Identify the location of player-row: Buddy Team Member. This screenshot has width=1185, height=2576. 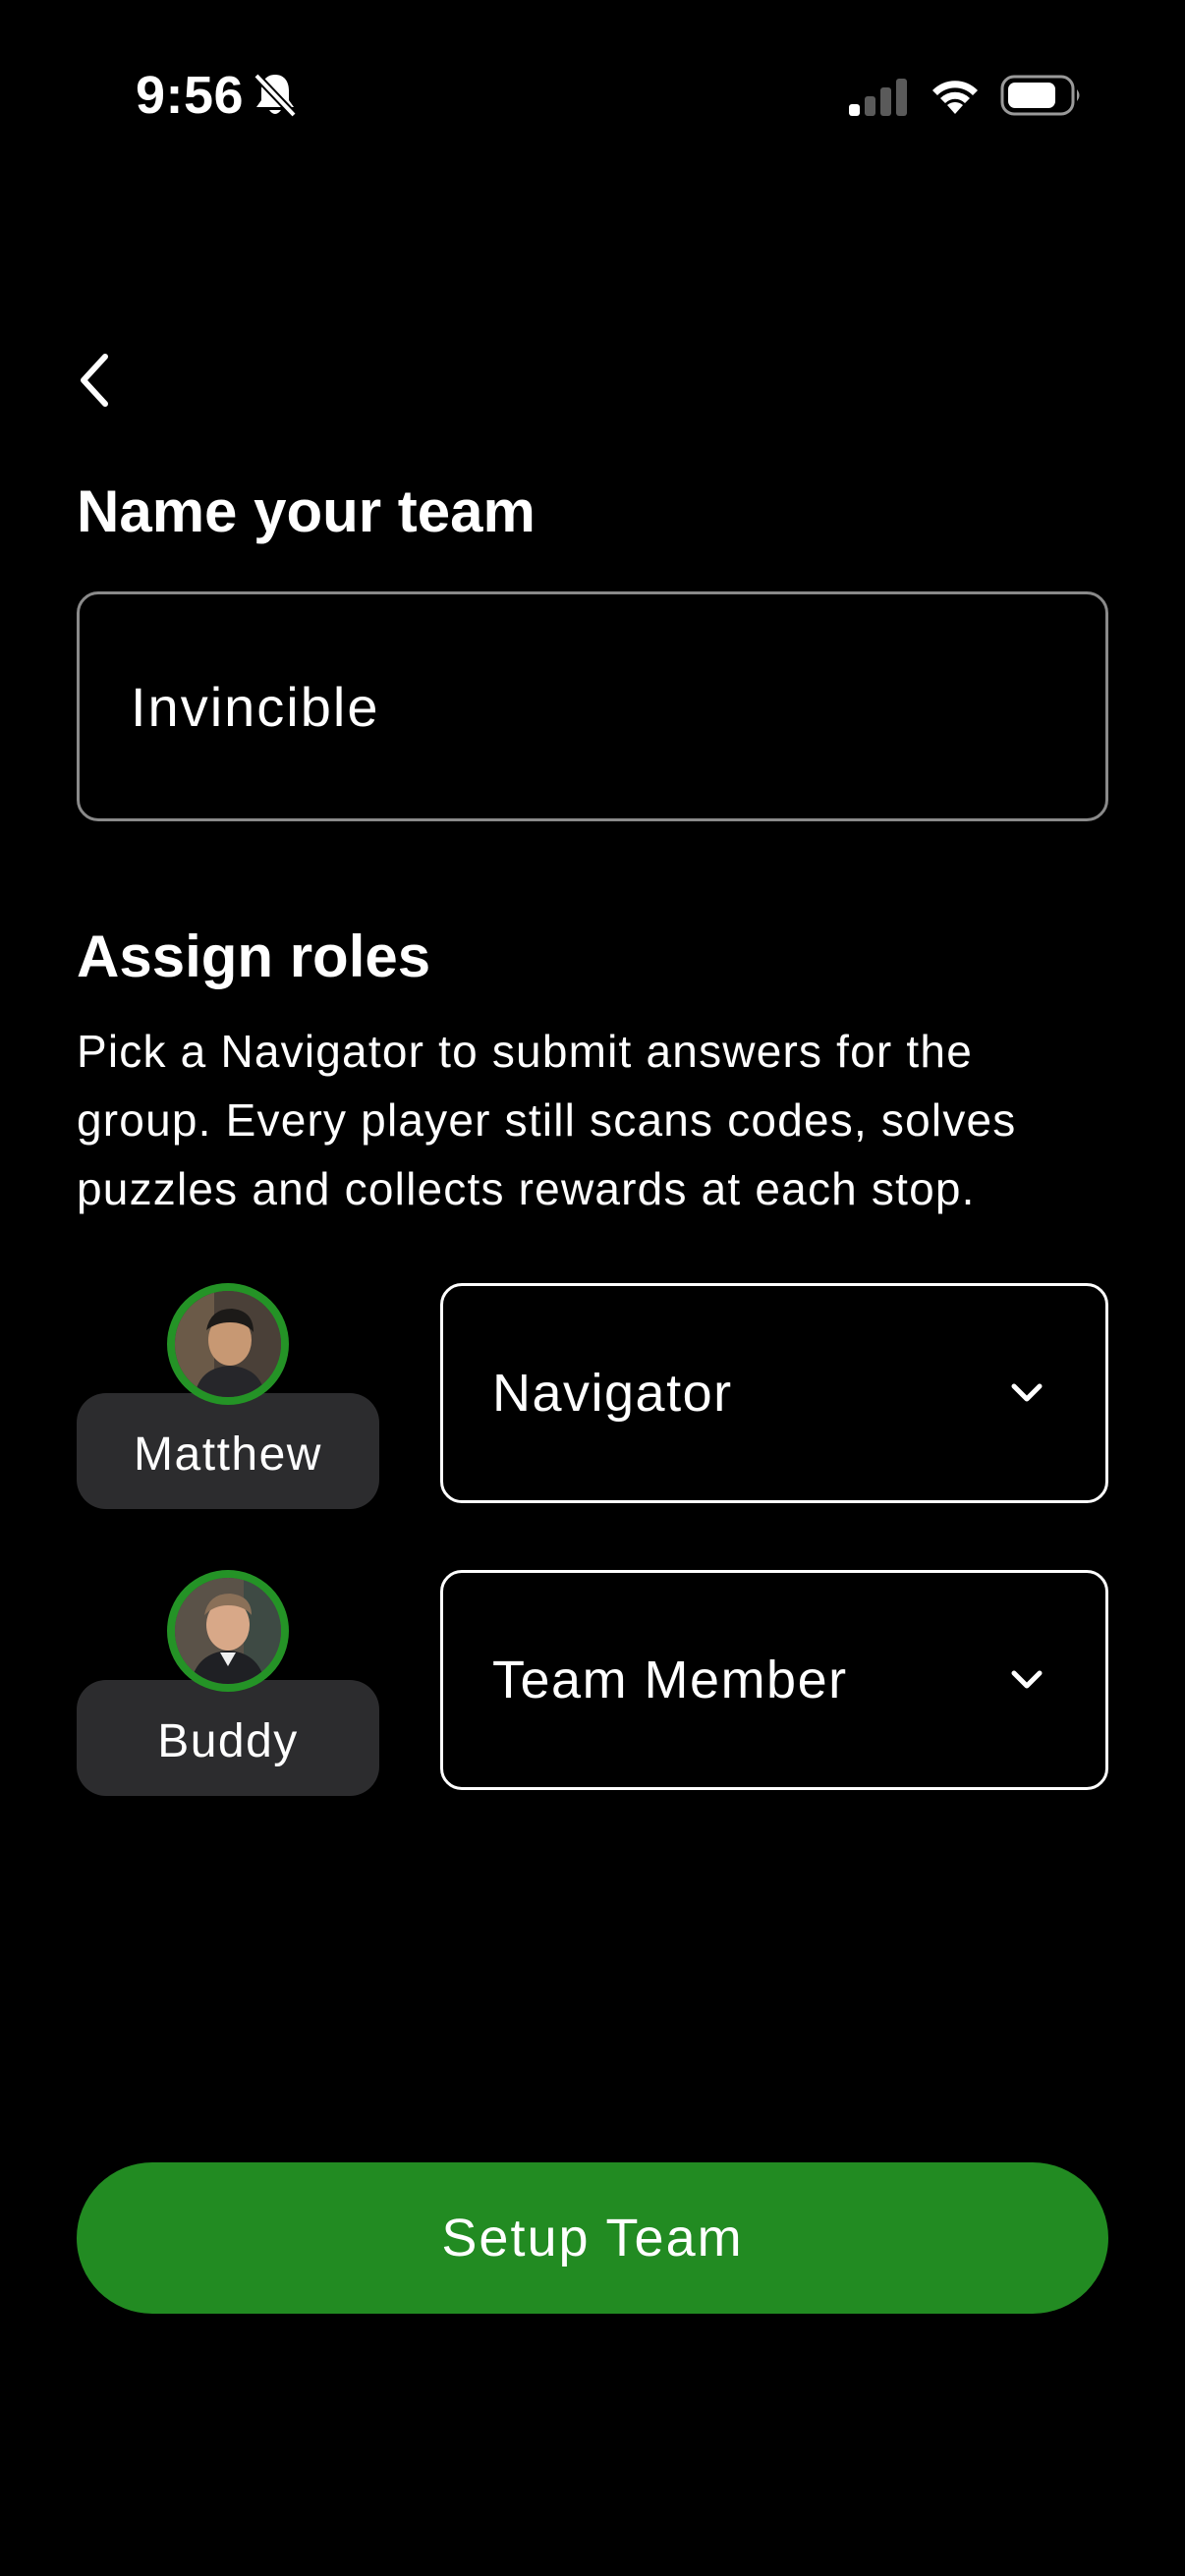
(592, 1683).